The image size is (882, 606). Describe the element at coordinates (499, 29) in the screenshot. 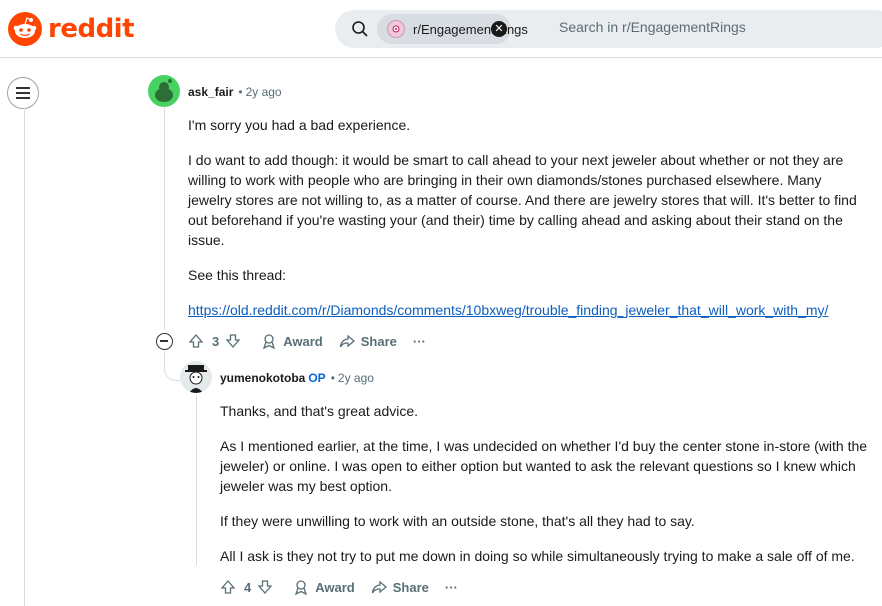

I see `close-icon: ✕` at that location.